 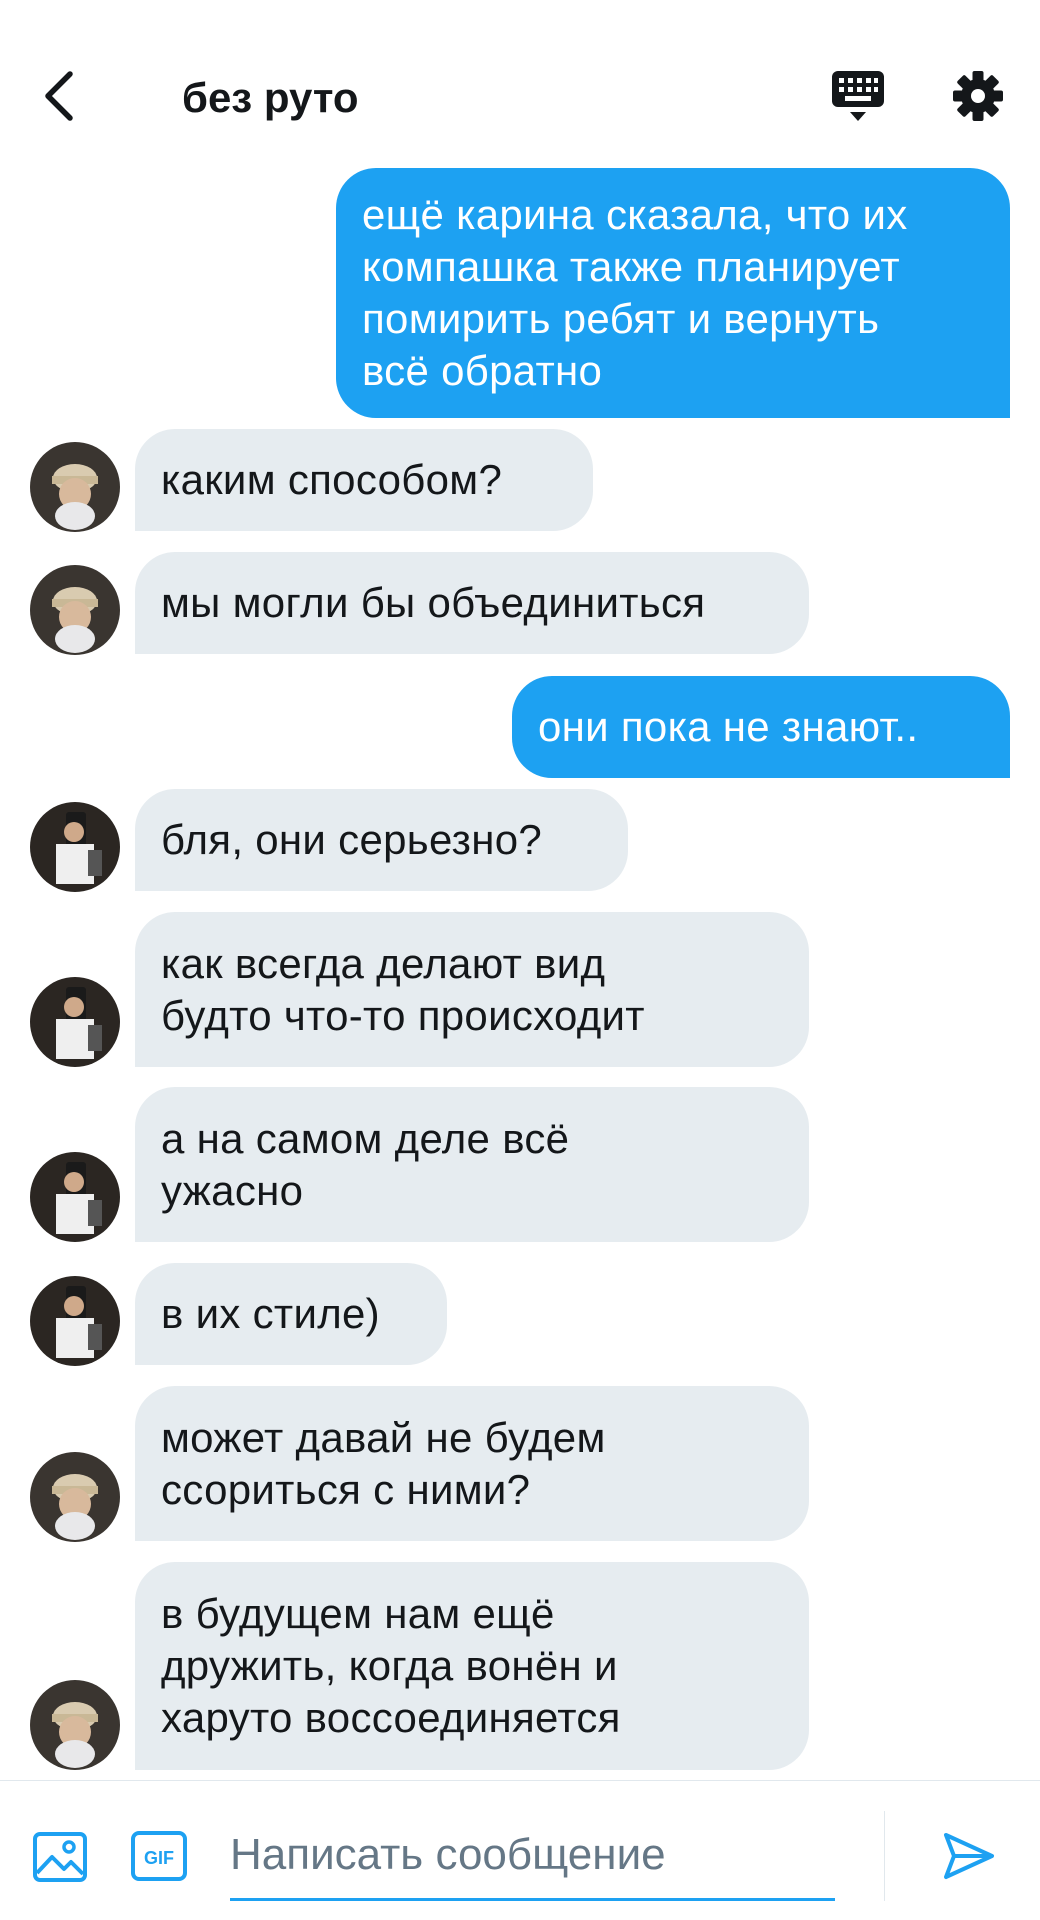 What do you see at coordinates (761, 727) in the screenshot?
I see `outgoing-message: они пока не знают..` at bounding box center [761, 727].